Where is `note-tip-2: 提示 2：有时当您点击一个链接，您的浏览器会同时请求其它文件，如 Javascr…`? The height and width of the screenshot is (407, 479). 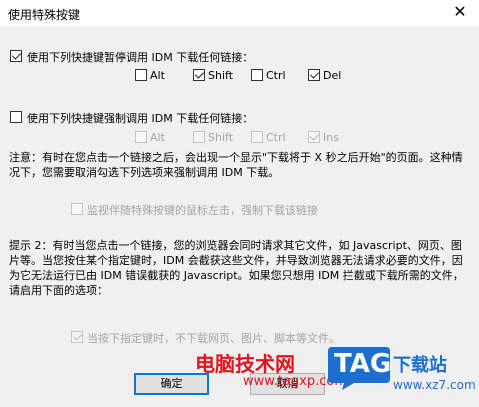
note-tip-2: 提示 2：有时当您点击一个链接，您的浏览器会同时请求其它文件，如 Javascr… is located at coordinates (236, 268).